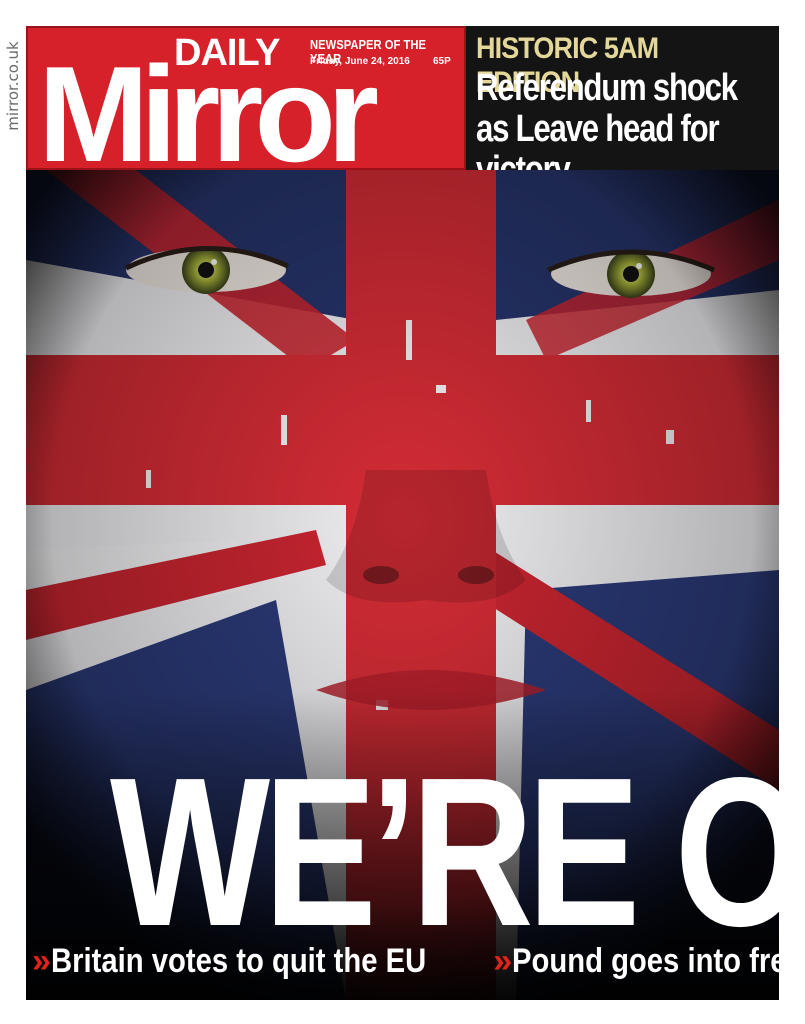 This screenshot has width=805, height=1024. I want to click on issue-date: Friday, June 24, 2016, so click(360, 61).